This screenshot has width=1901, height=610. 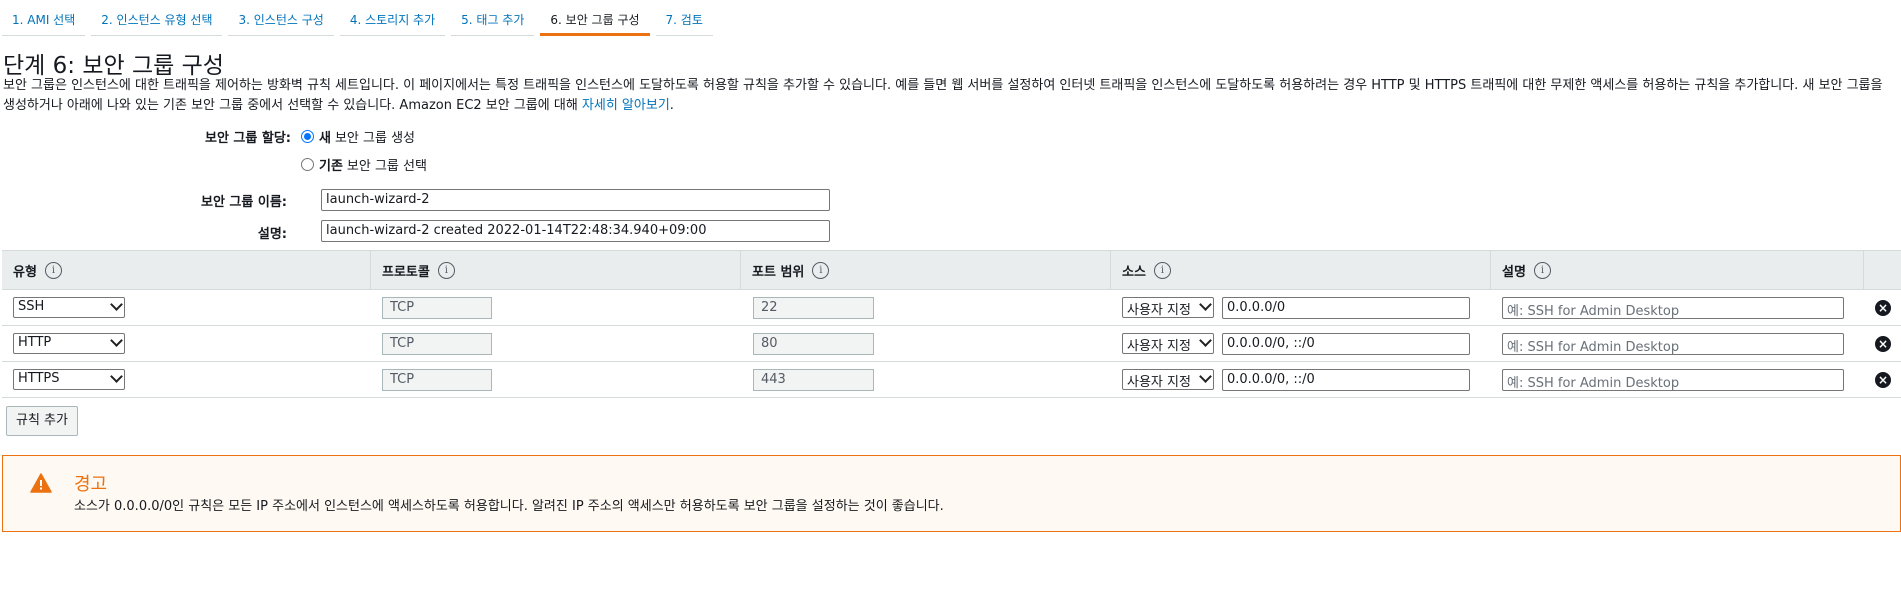 I want to click on tab-tags: 5. 태그 추가, so click(x=493, y=18).